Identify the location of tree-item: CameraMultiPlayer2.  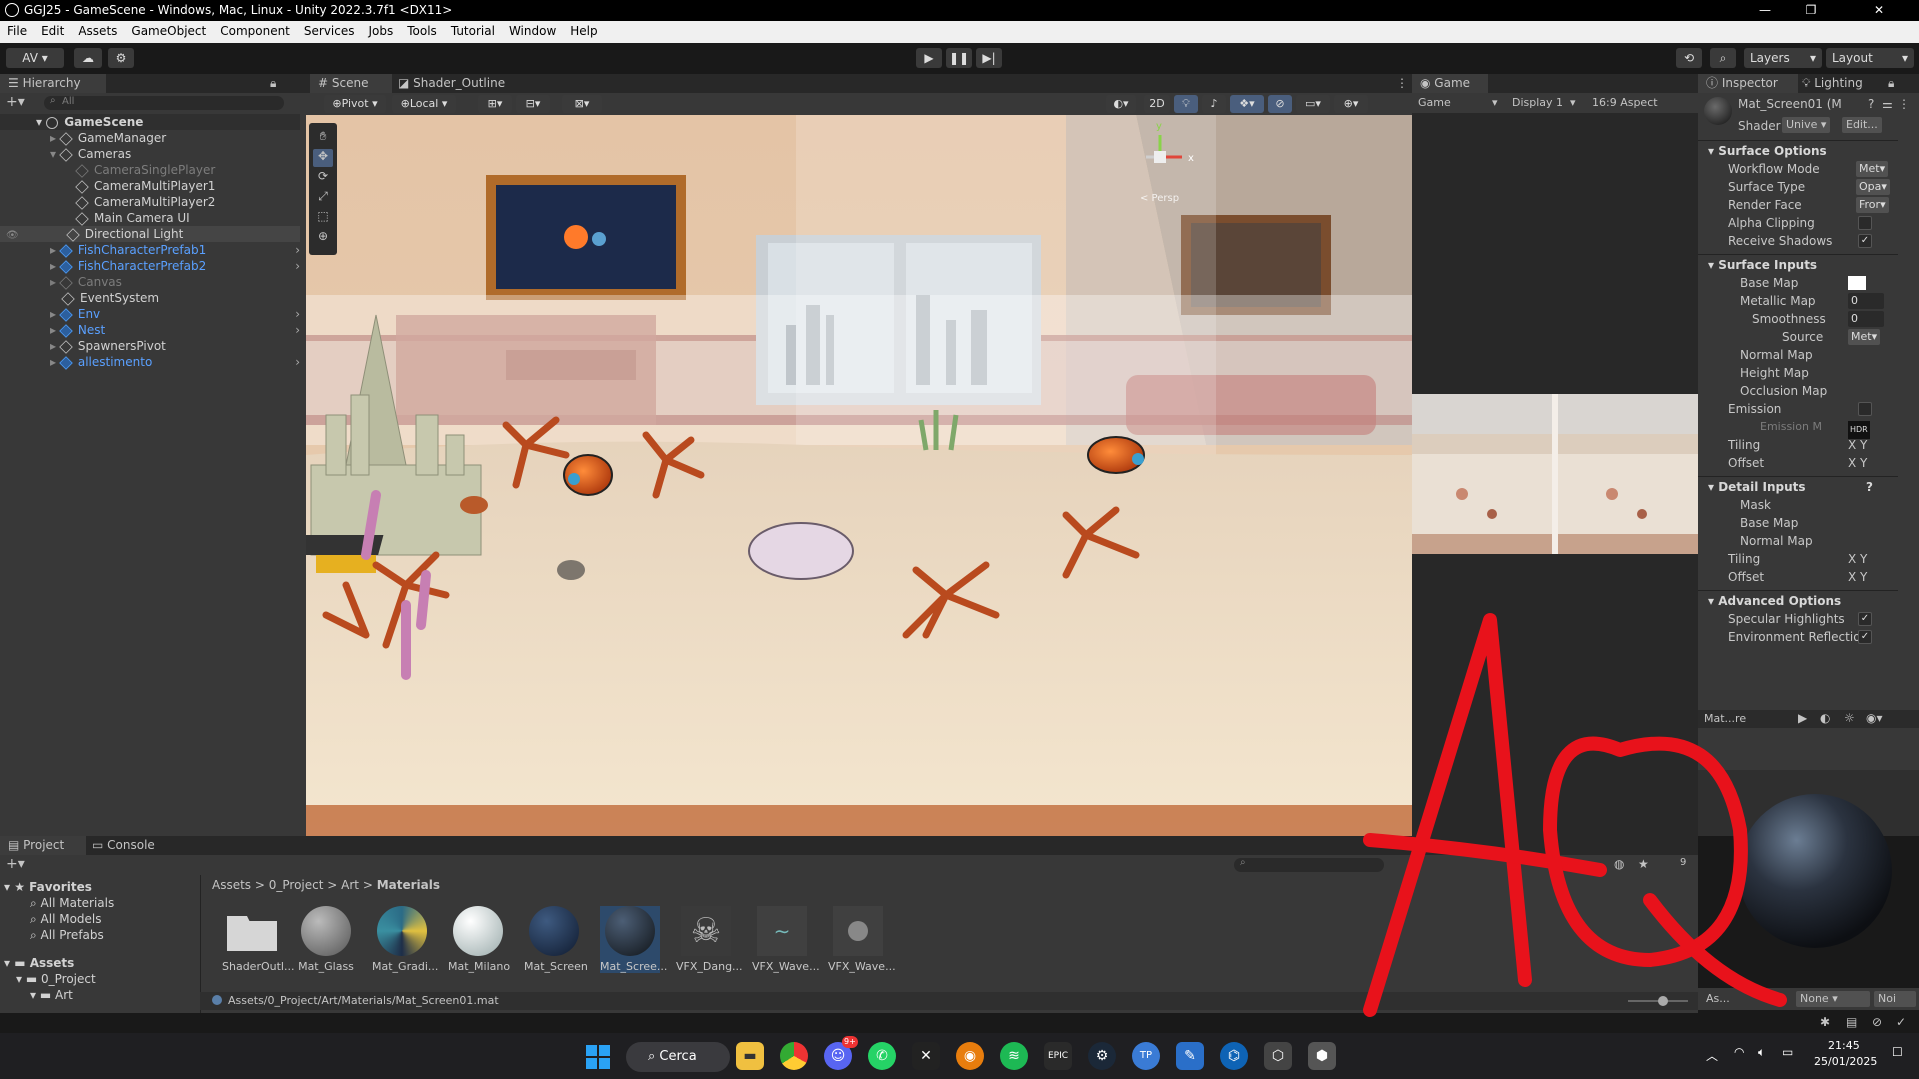
(150, 202).